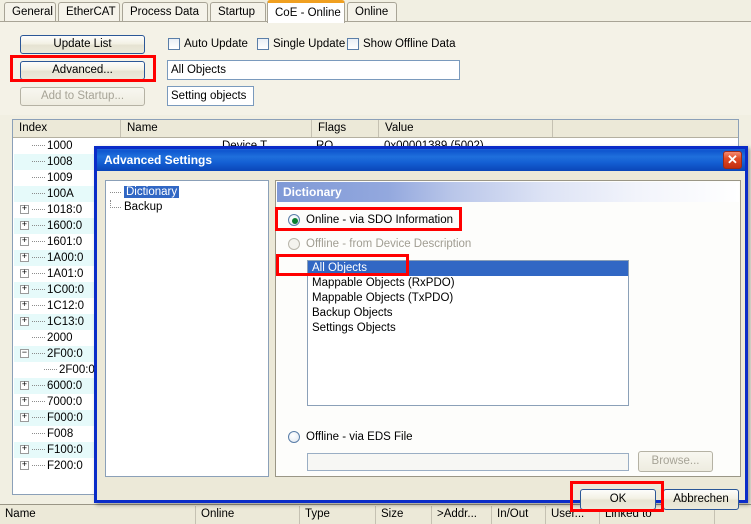 This screenshot has height=524, width=751. What do you see at coordinates (618, 499) in the screenshot?
I see `ok-button: OK` at bounding box center [618, 499].